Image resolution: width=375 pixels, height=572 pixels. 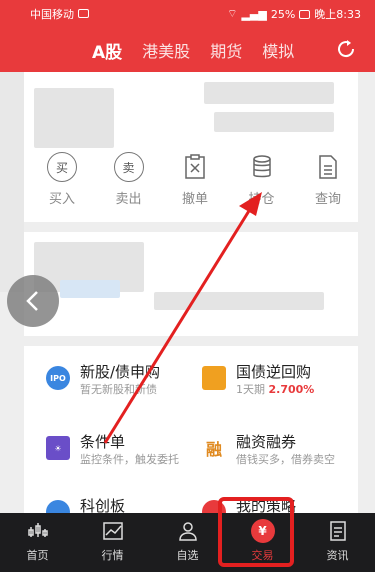 I want to click on cancel-order-button: 撤单, so click(x=195, y=179).